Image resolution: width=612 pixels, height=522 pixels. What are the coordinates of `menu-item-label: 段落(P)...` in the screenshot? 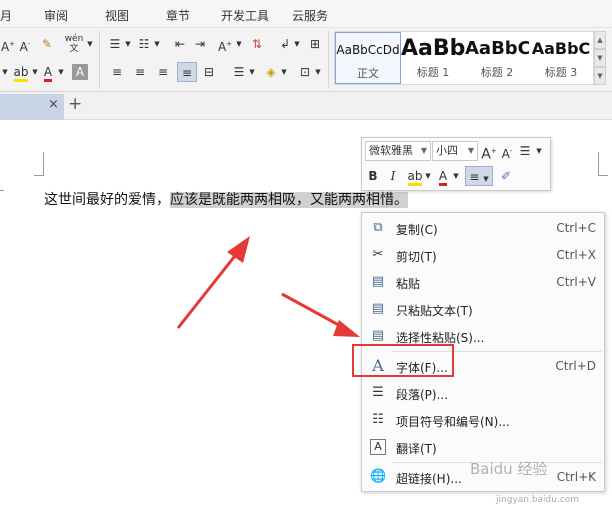 It's located at (422, 395).